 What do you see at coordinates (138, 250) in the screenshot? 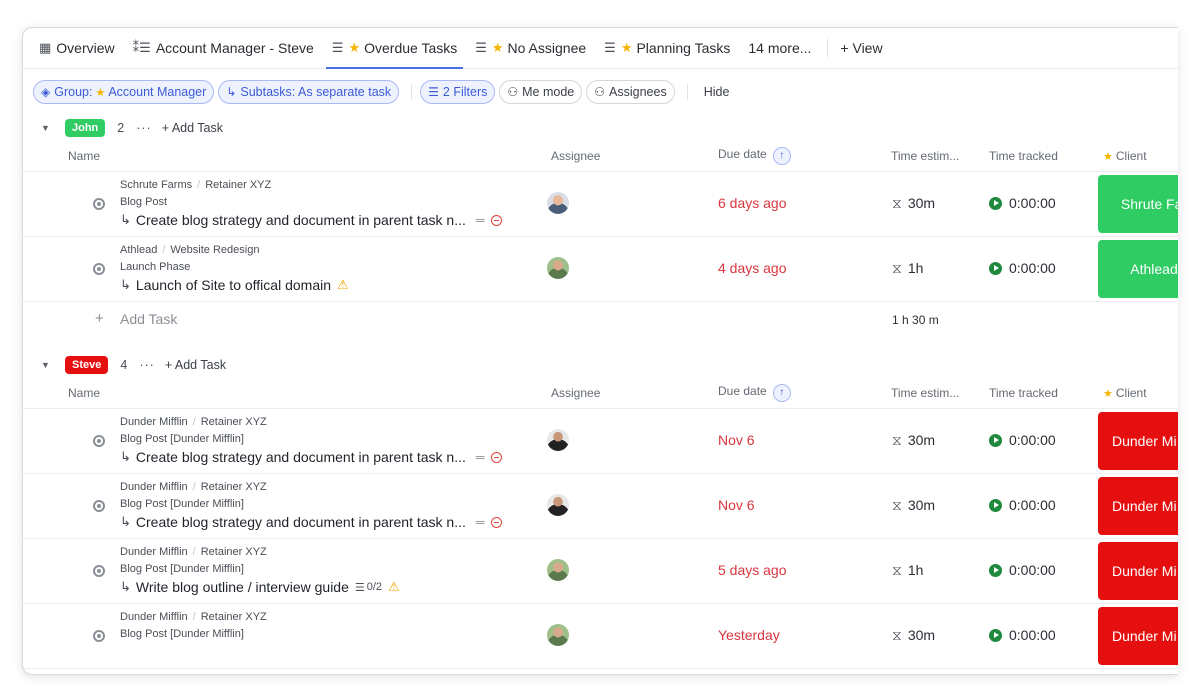
I see `breadcrumb-space: Athlead` at bounding box center [138, 250].